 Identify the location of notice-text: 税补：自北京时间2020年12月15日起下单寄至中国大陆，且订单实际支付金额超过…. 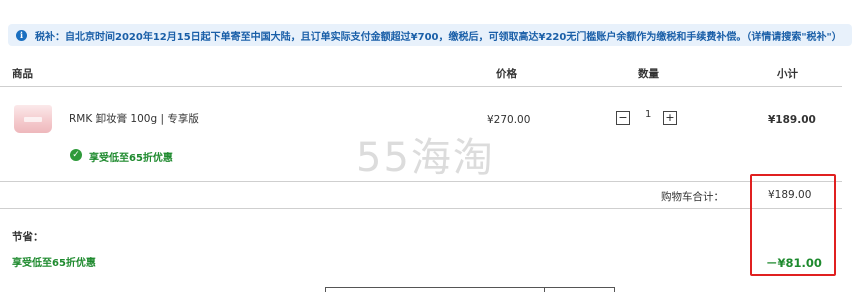
(438, 37).